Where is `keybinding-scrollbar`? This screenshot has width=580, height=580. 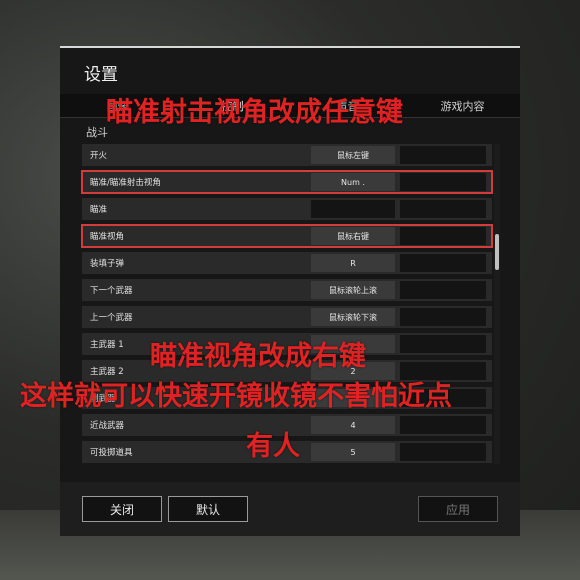
keybinding-scrollbar is located at coordinates (497, 304).